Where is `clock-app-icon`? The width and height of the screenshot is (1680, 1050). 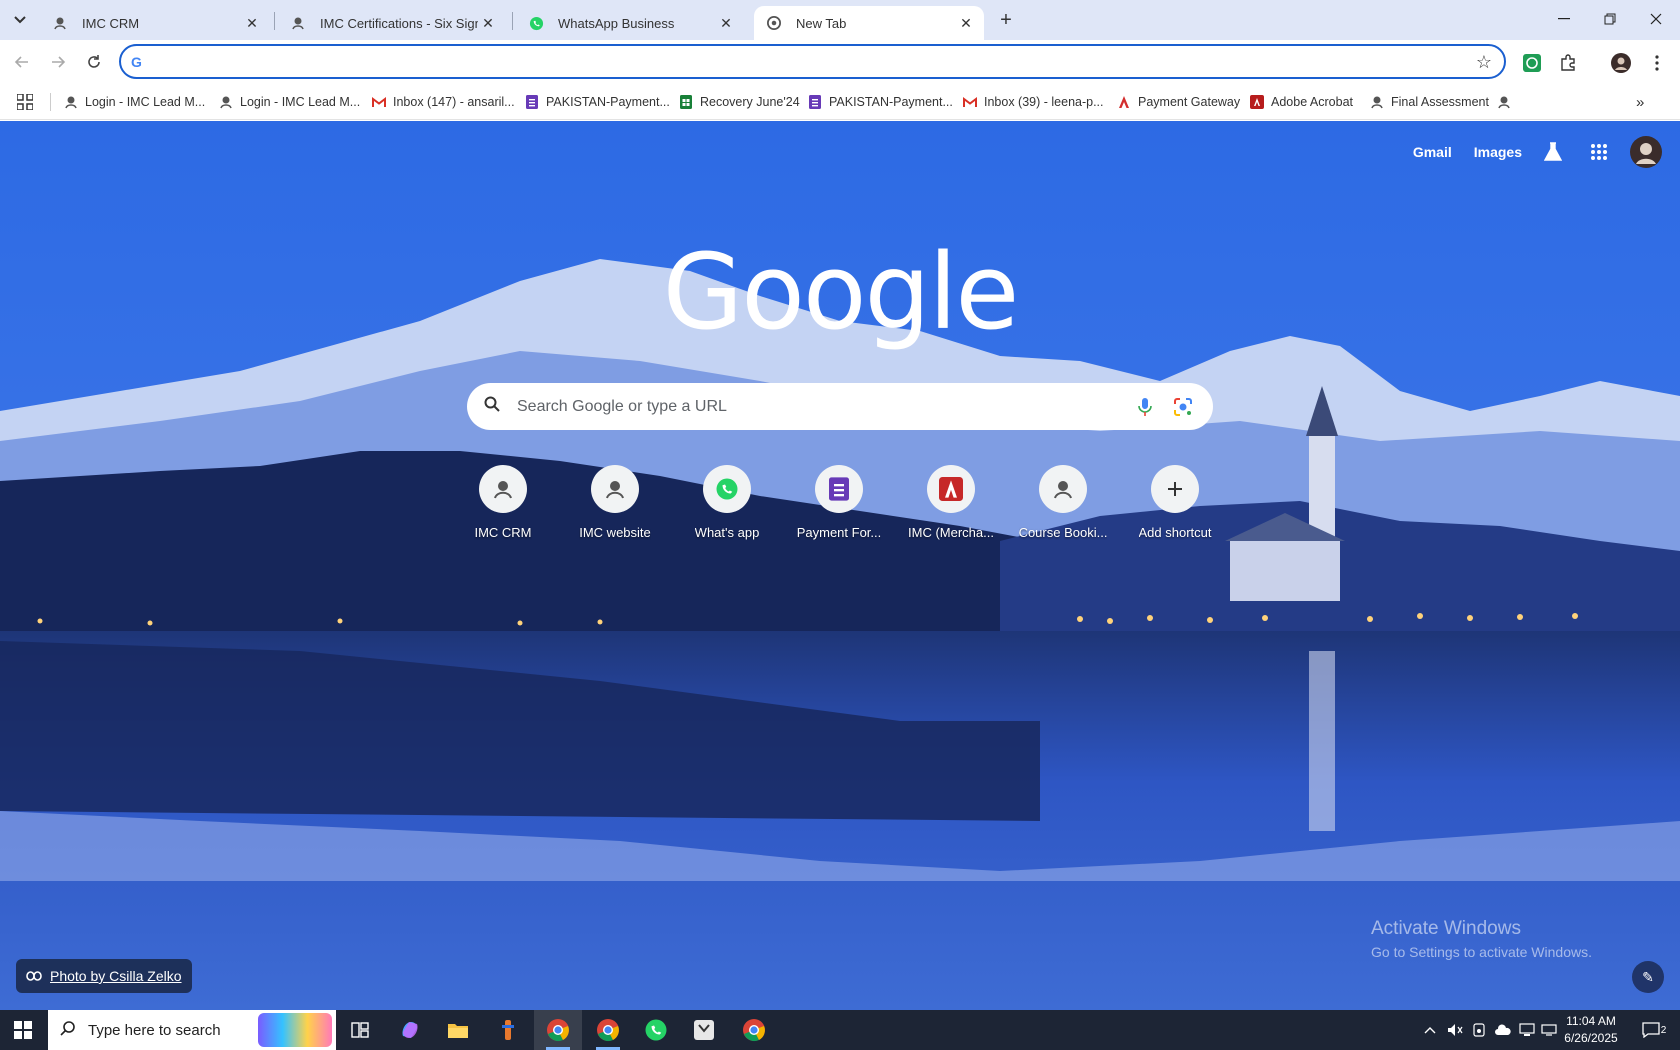
clock-app-icon is located at coordinates (704, 1030).